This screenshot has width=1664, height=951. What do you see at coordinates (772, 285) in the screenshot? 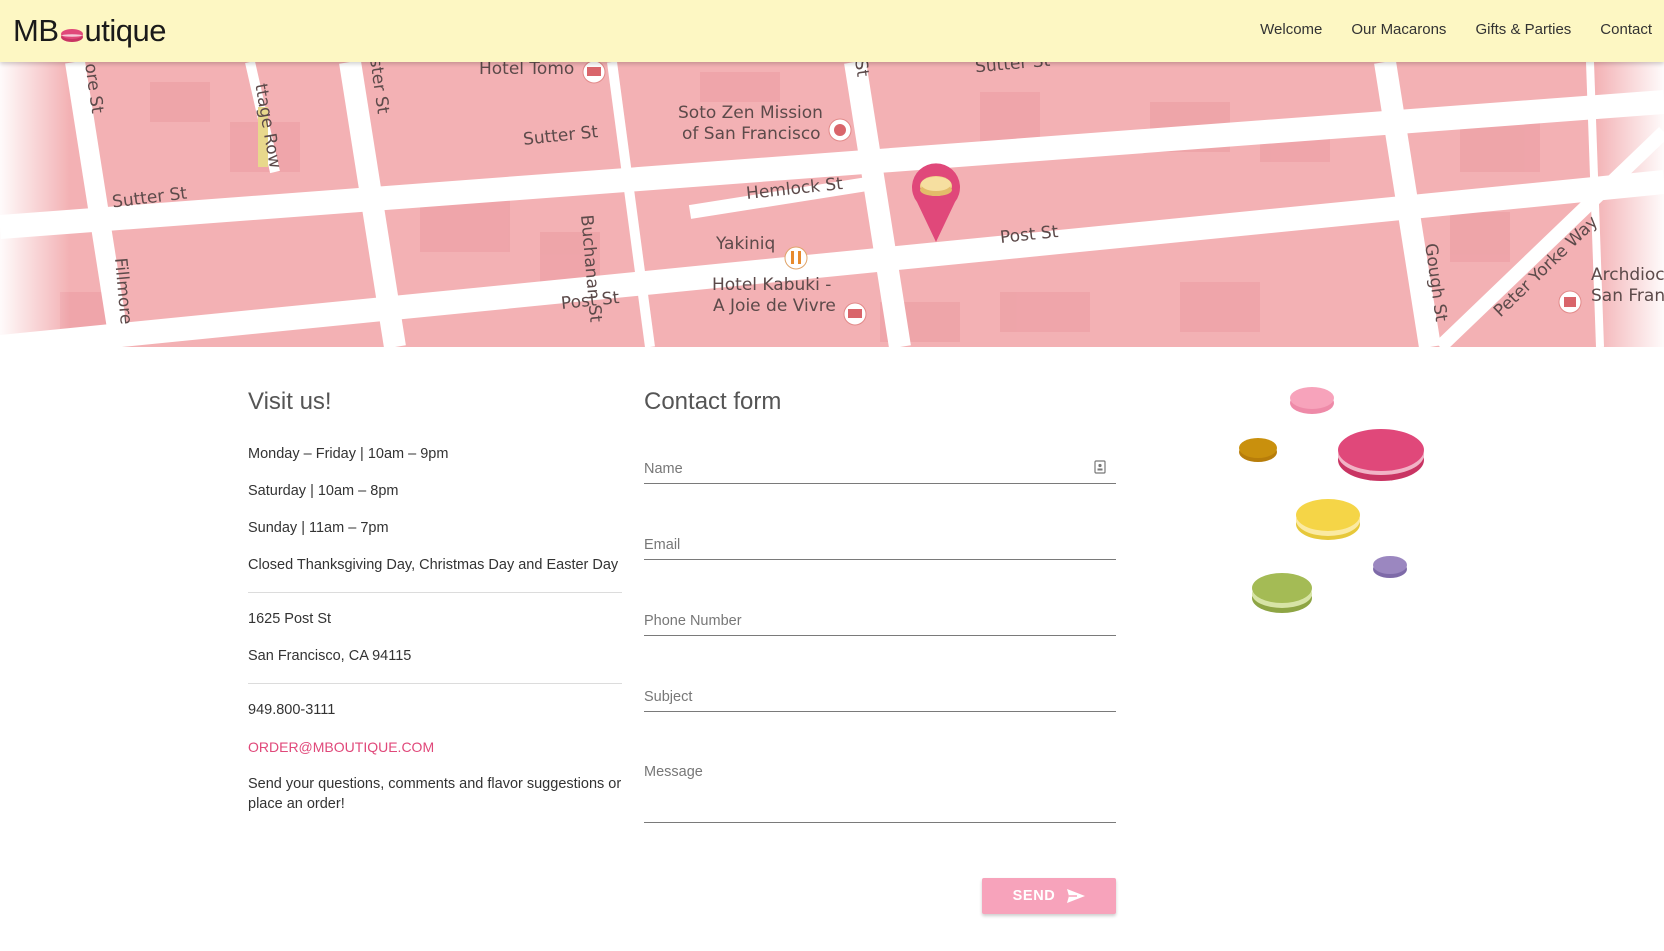
I see `map-label-hotel-kabuki-1: Hotel Kabuki -` at bounding box center [772, 285].